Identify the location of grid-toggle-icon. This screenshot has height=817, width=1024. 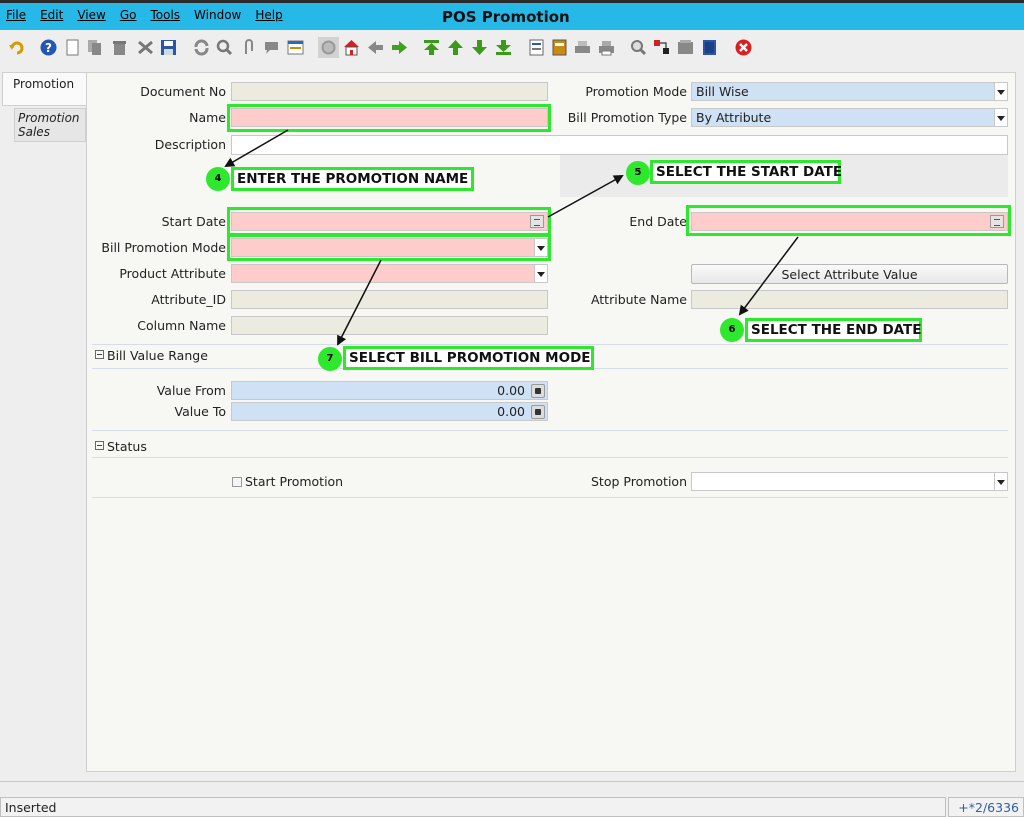
(295, 47).